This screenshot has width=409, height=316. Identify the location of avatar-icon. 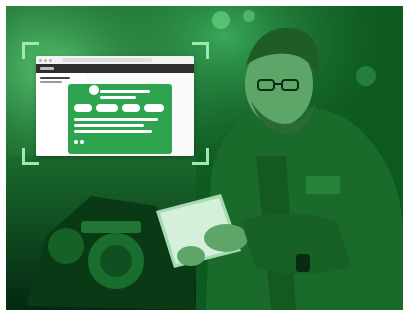
(94, 90).